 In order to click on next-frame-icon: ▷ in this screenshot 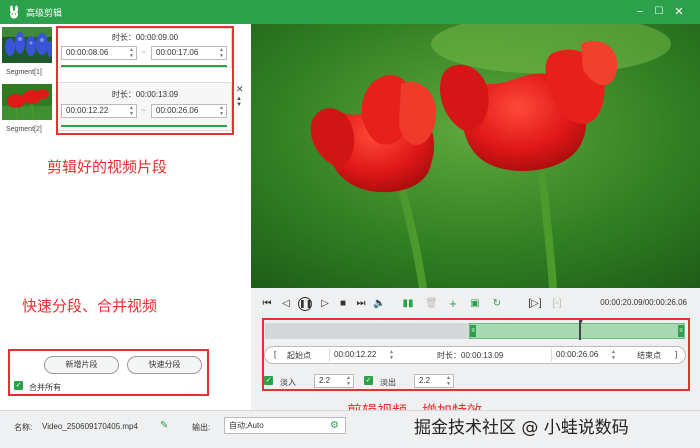, I will do `click(325, 304)`.